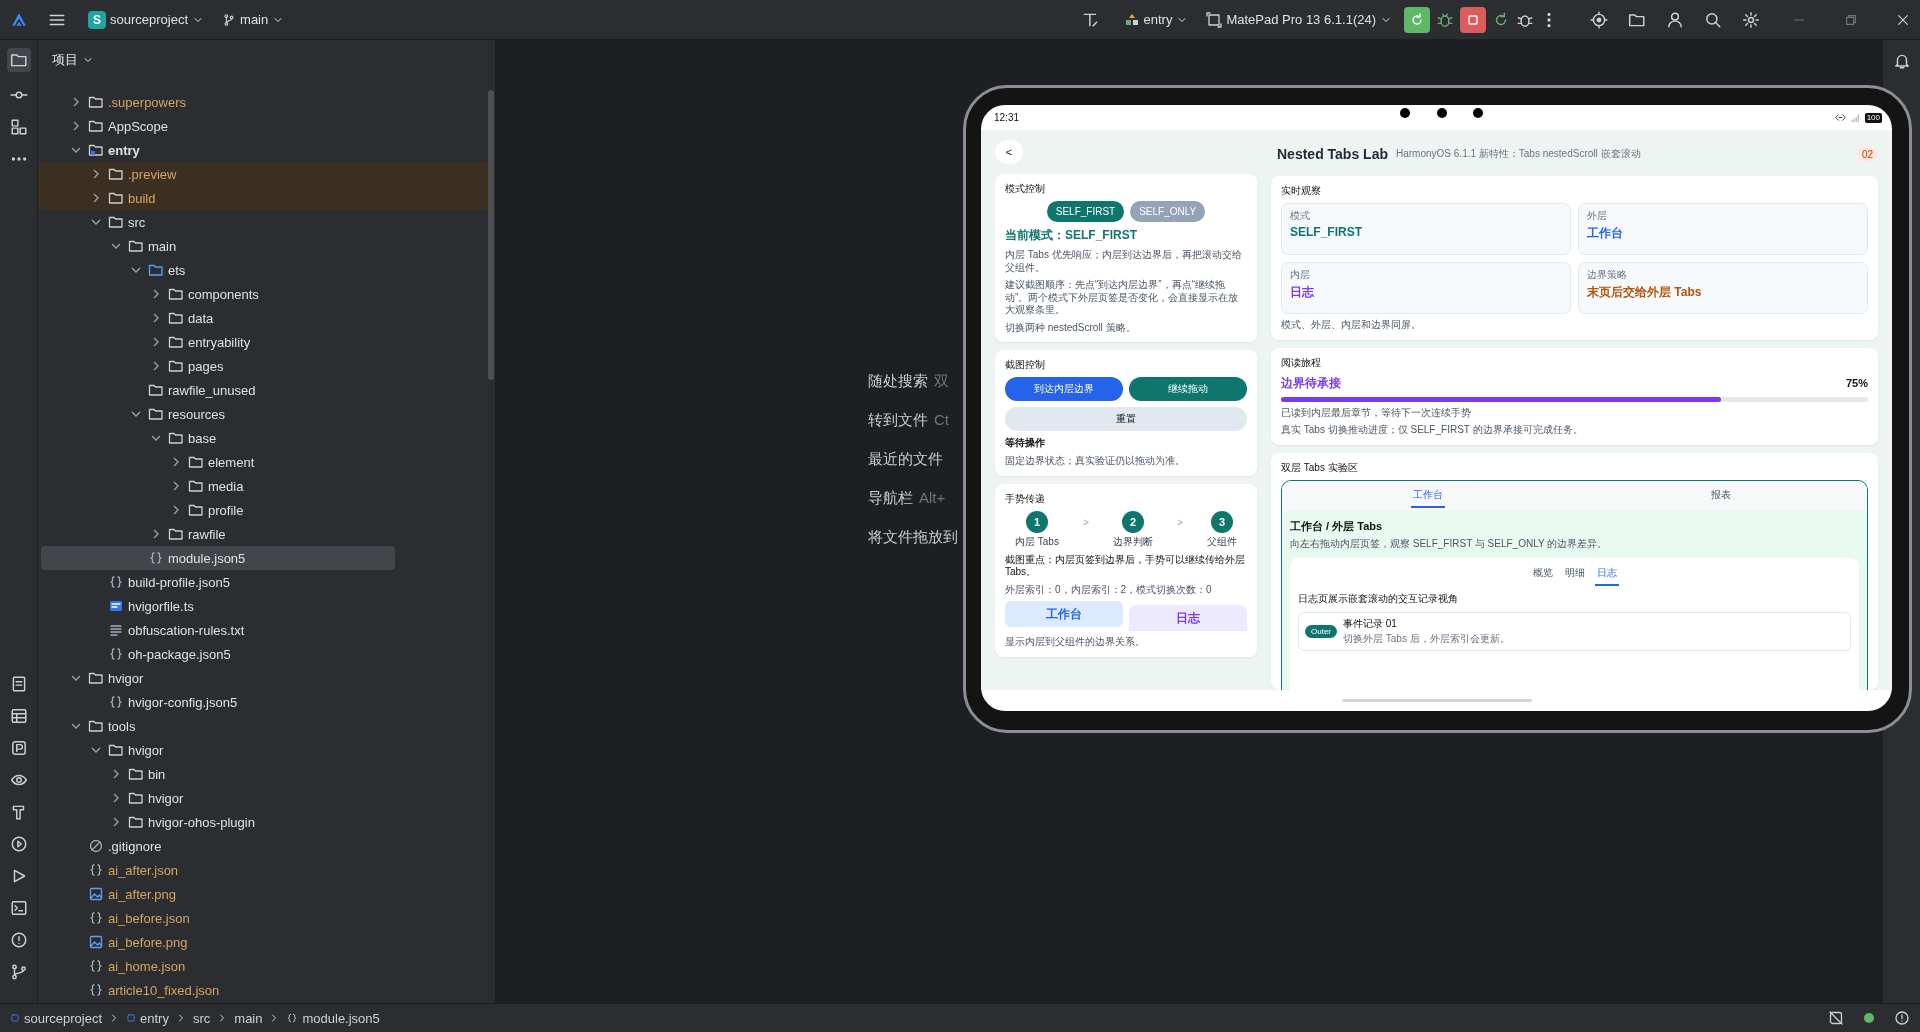 The height and width of the screenshot is (1032, 1920). I want to click on tree-item: build, so click(266, 198).